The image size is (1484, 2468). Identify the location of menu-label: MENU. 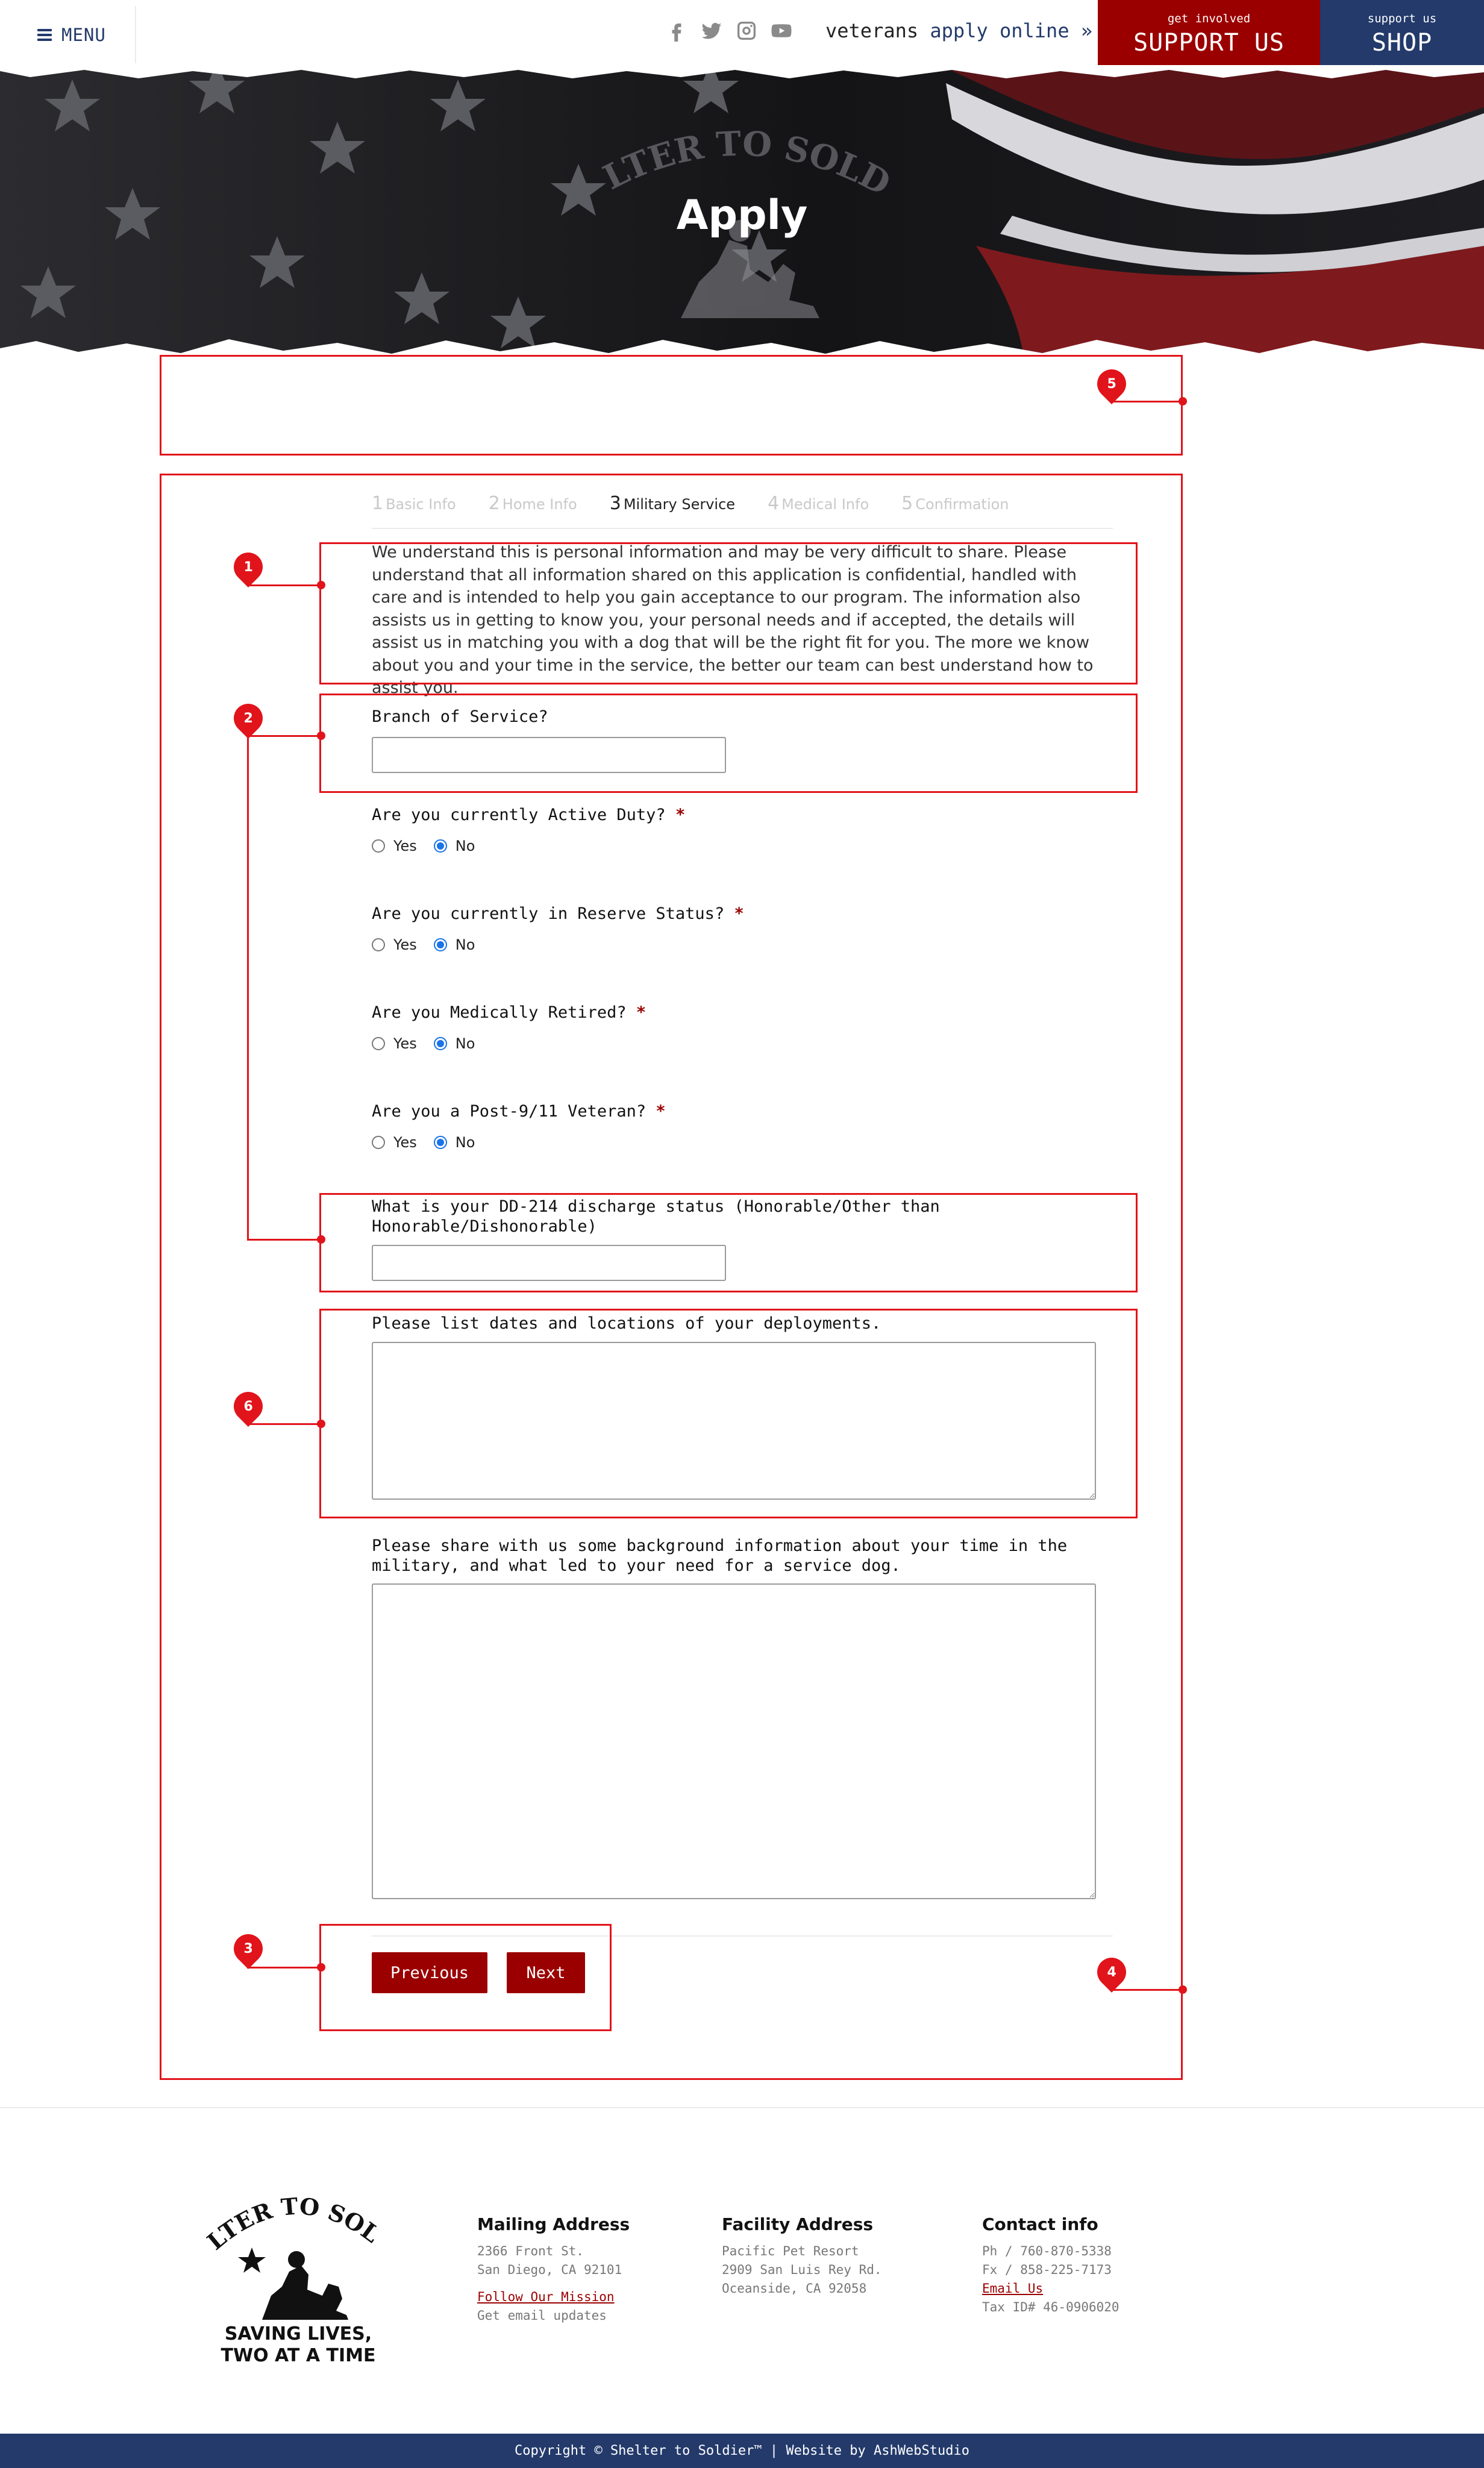
(83, 35).